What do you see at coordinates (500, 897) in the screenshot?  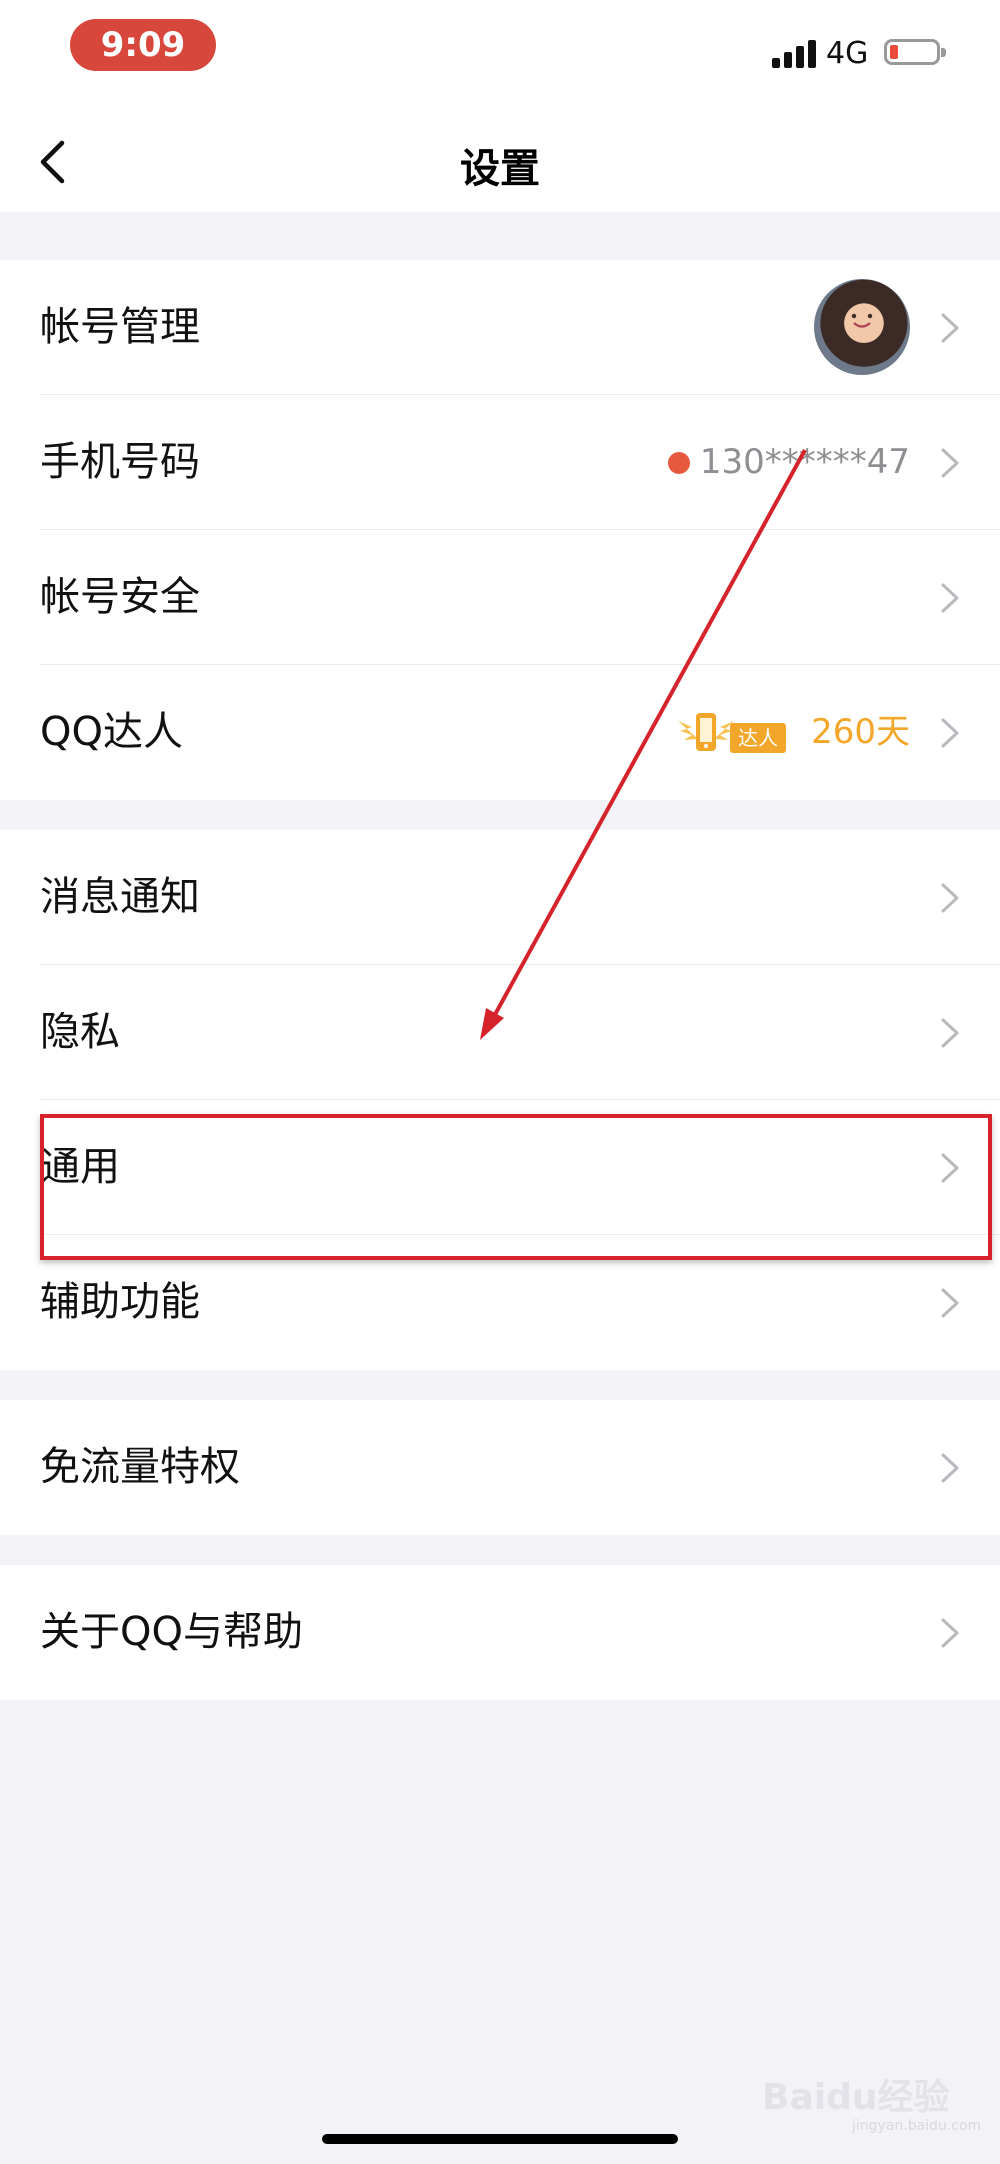 I see `row-notifications: 消息通知` at bounding box center [500, 897].